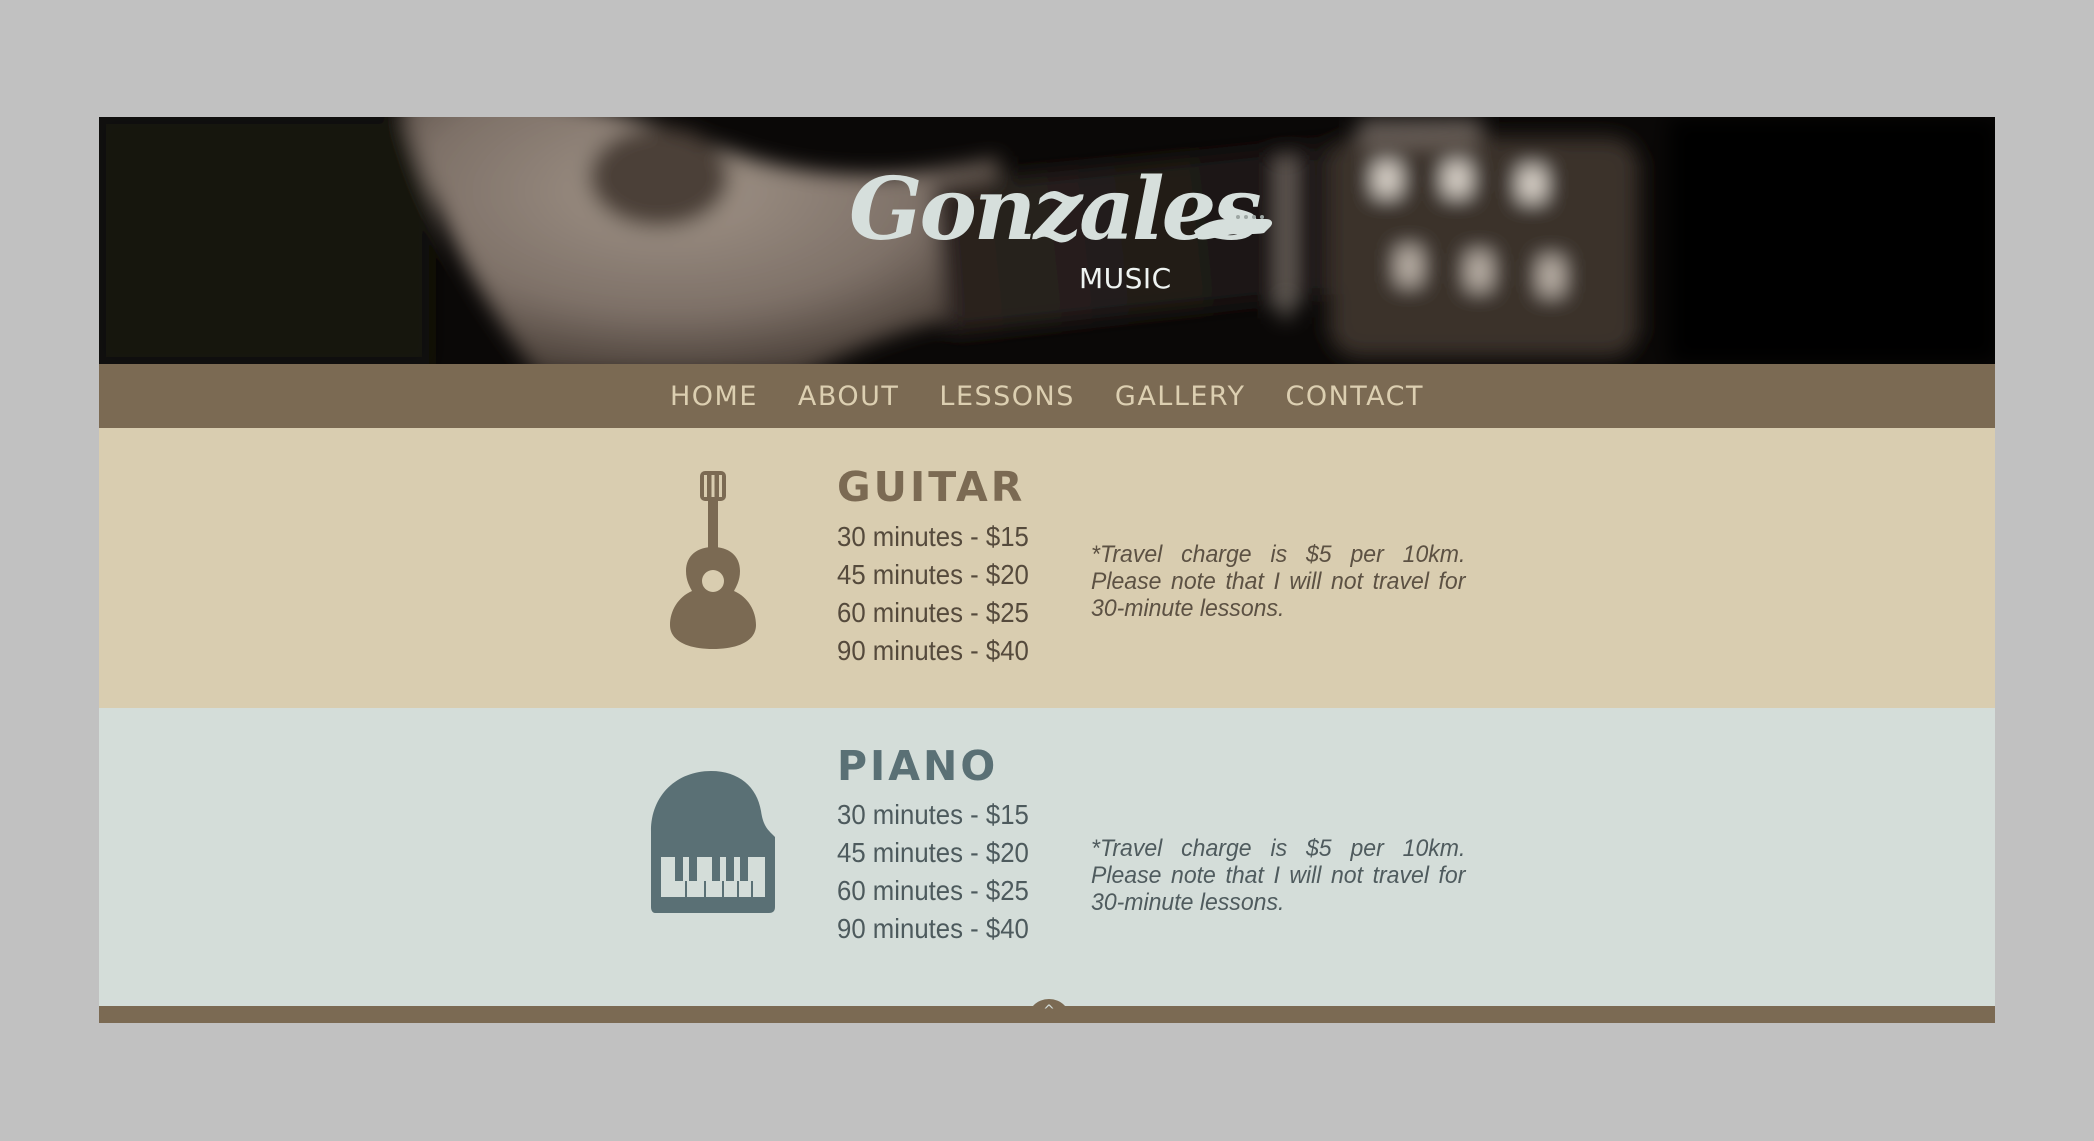 Image resolution: width=2094 pixels, height=1141 pixels. Describe the element at coordinates (1354, 396) in the screenshot. I see `nav-contact: CONTACT` at that location.